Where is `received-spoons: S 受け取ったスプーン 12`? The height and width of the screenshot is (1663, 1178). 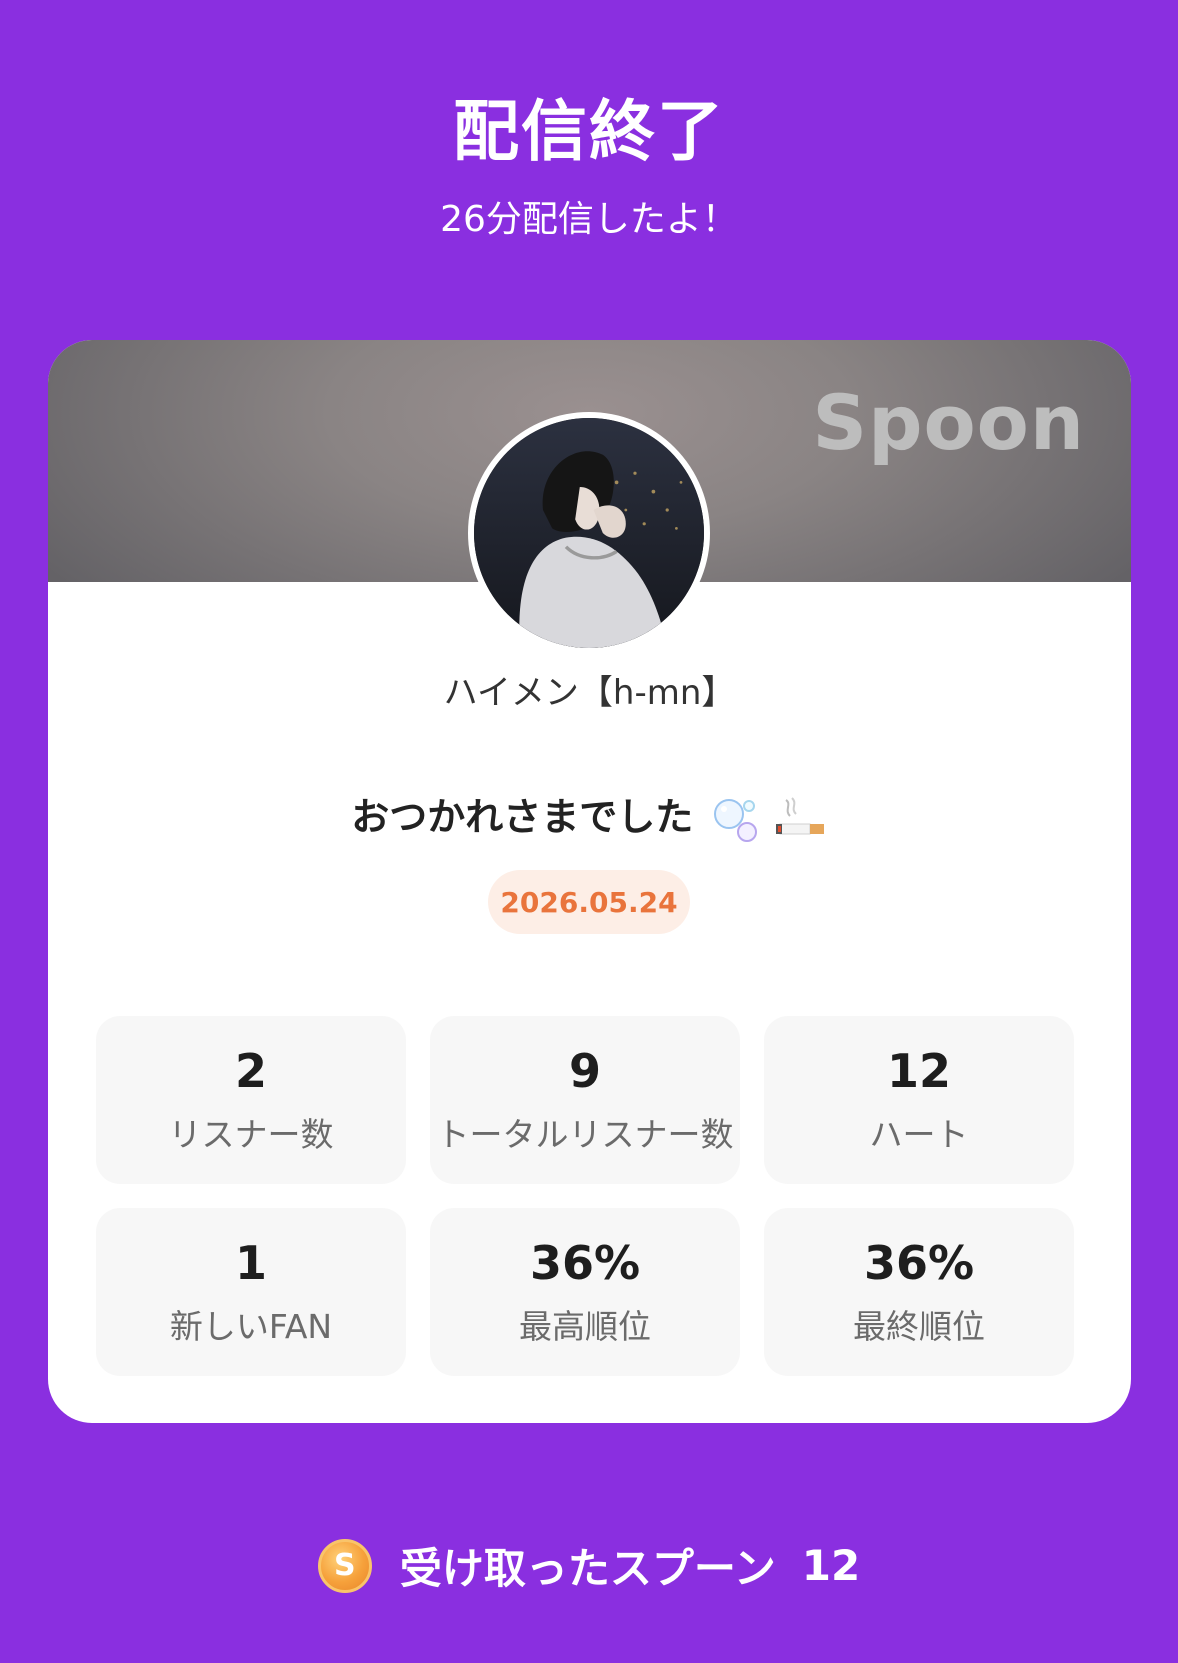
received-spoons: S 受け取ったスプーン 12 is located at coordinates (589, 1565).